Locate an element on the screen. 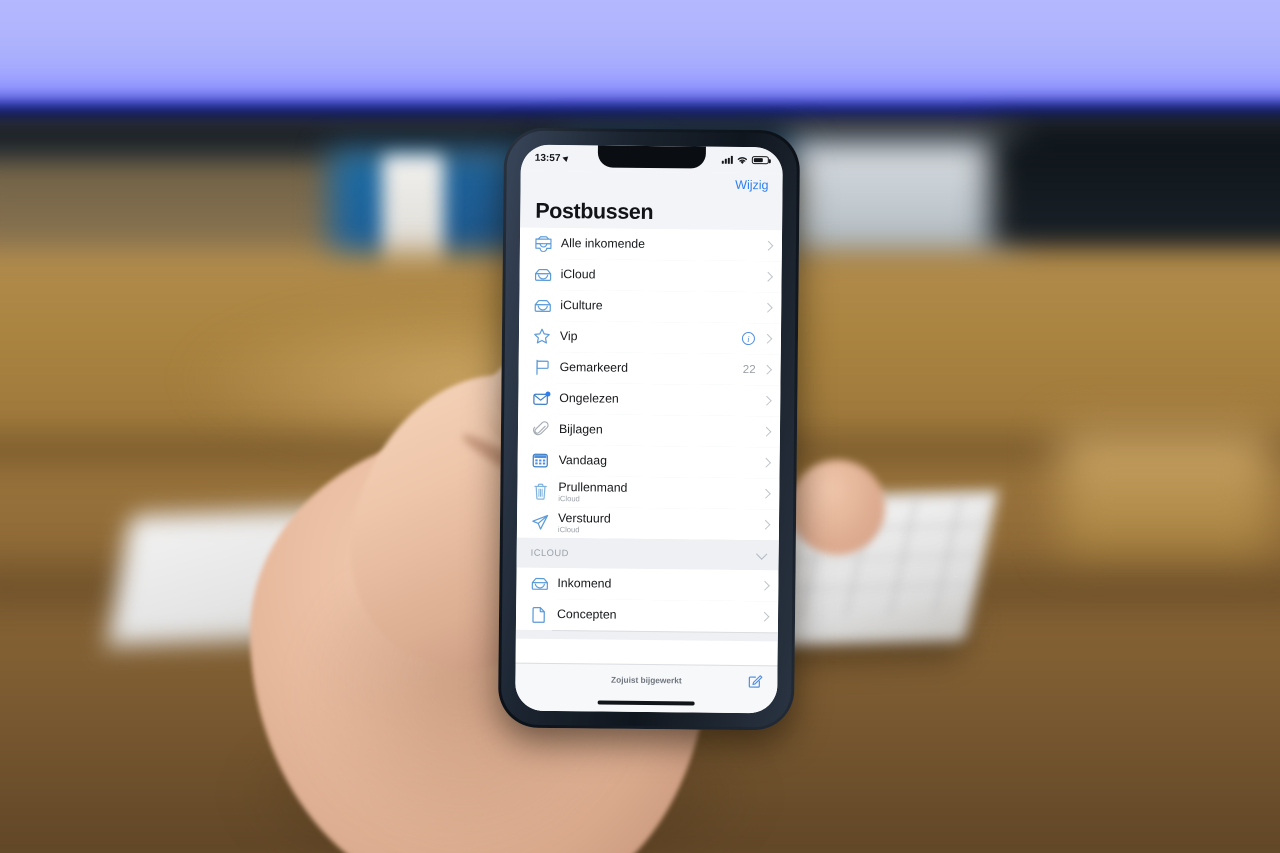  mailbox-row: Concepten is located at coordinates (647, 615).